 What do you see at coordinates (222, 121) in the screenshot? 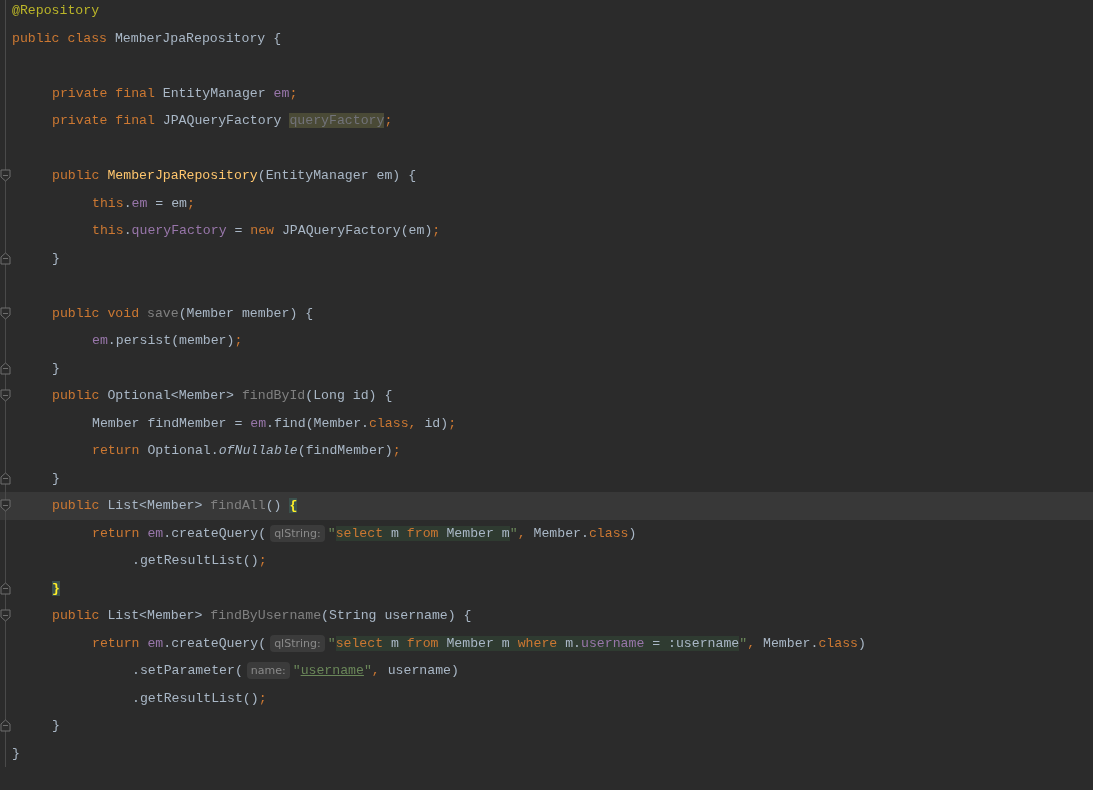
I see `code-text: private final JPAQueryFactory queryFactory;` at bounding box center [222, 121].